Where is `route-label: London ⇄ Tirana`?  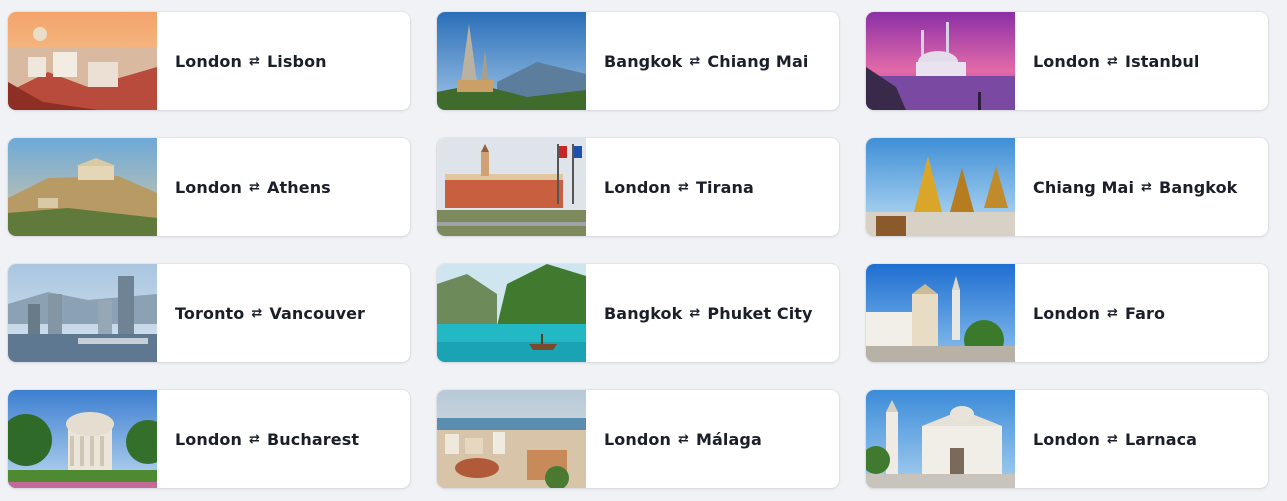 route-label: London ⇄ Tirana is located at coordinates (679, 187).